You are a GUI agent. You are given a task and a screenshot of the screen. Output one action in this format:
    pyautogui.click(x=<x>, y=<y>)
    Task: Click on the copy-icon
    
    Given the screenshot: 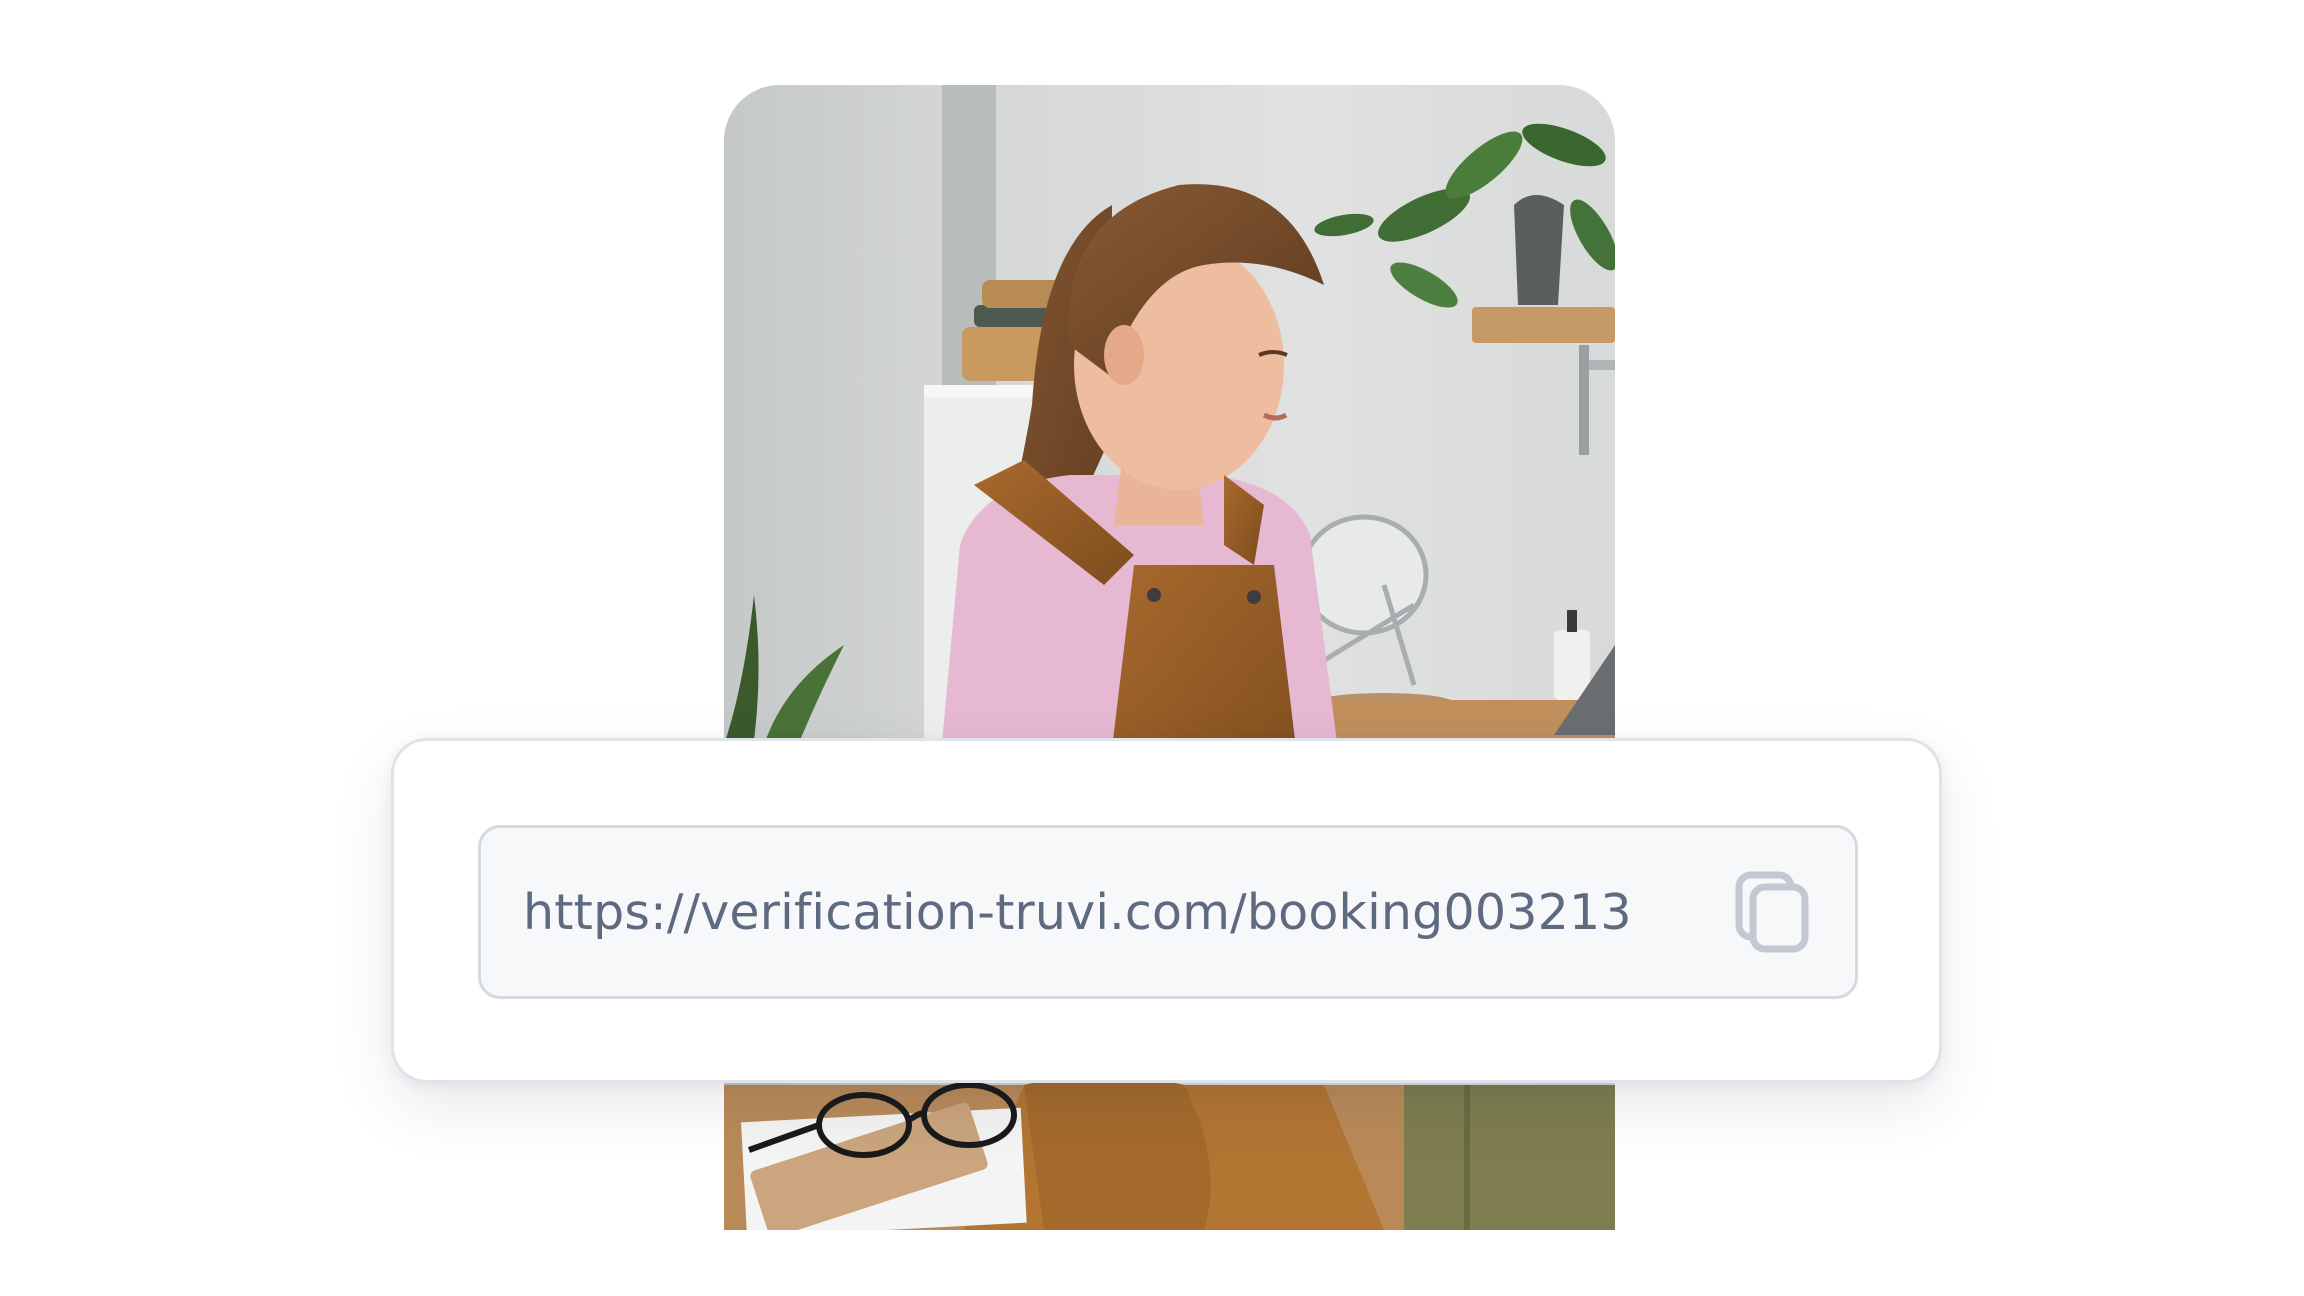 What is the action you would take?
    pyautogui.click(x=1773, y=912)
    